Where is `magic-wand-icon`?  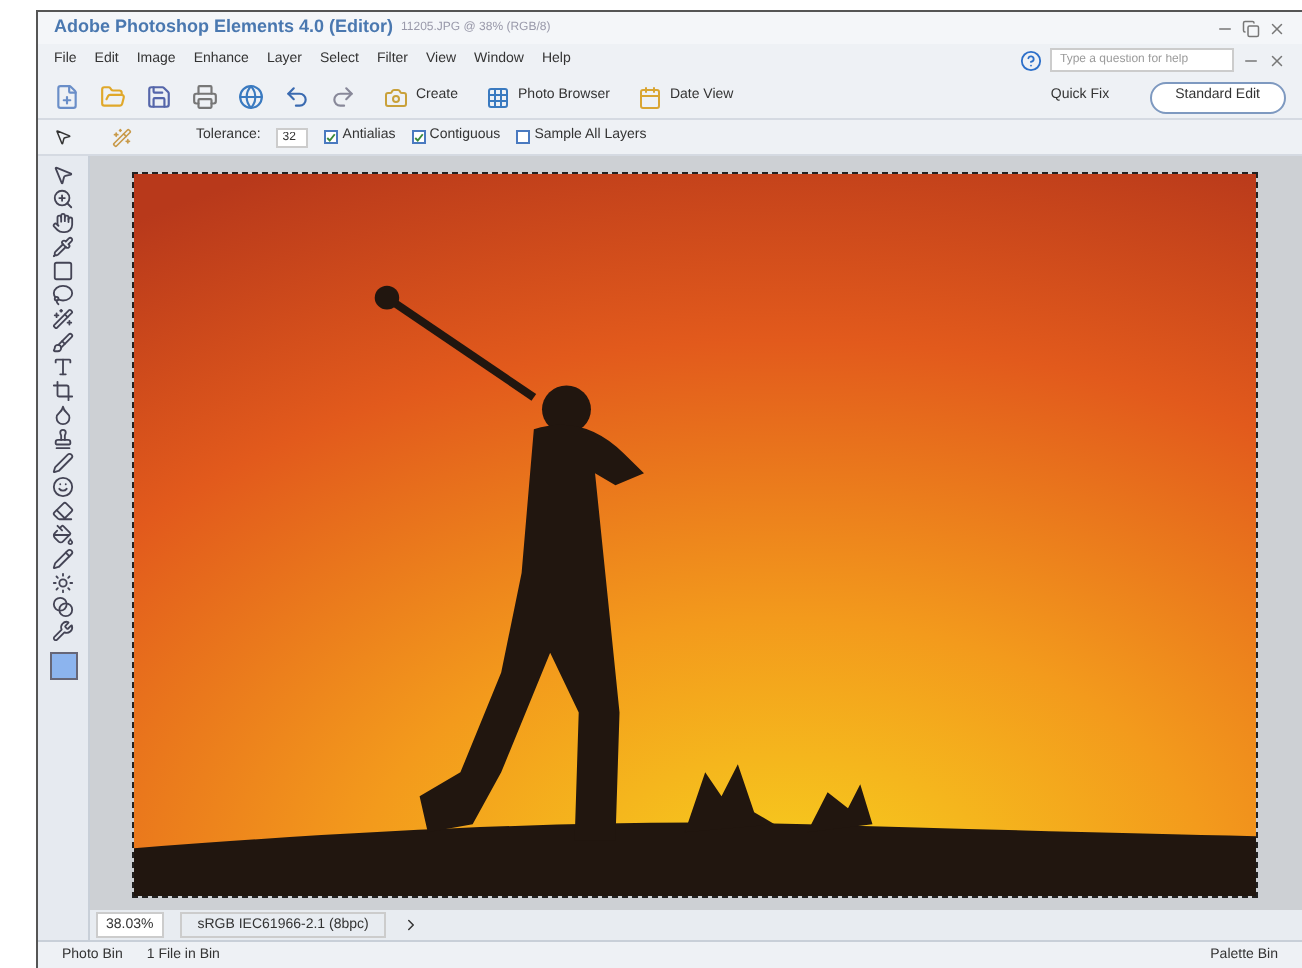
magic-wand-icon is located at coordinates (63, 319).